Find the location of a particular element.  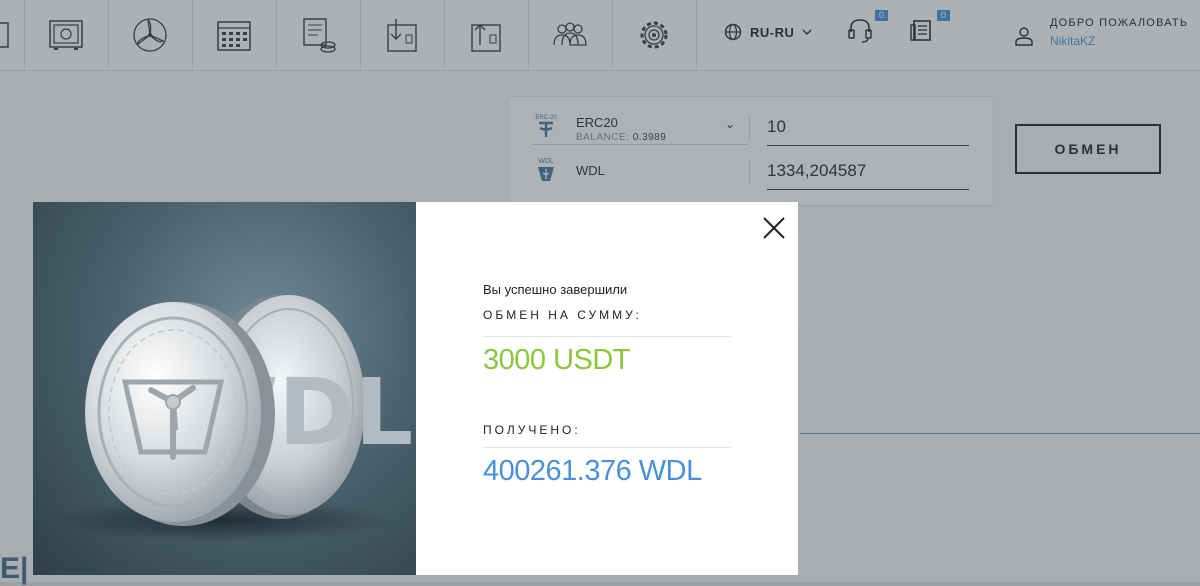

exchange-sum-value: 3000 USDT is located at coordinates (557, 360).